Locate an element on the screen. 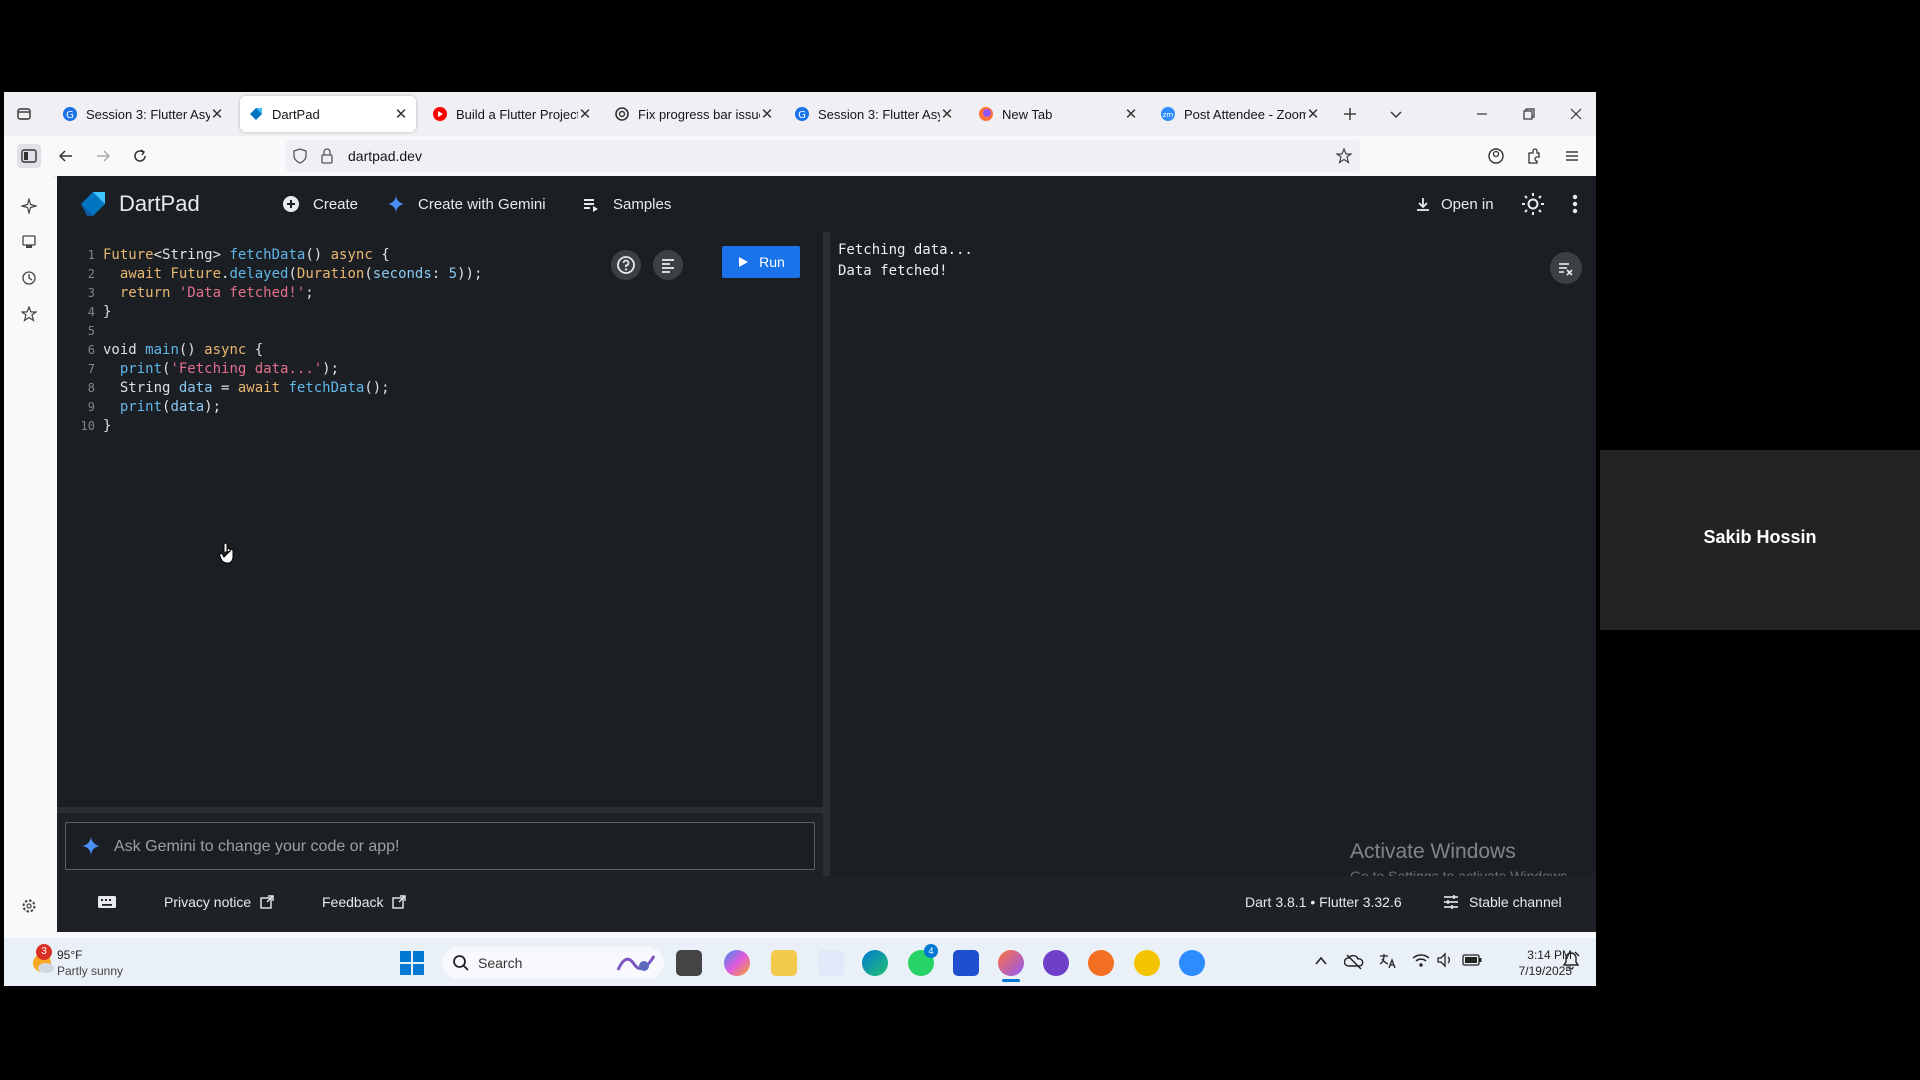 The width and height of the screenshot is (1920, 1080). windows-start-icon is located at coordinates (412, 963).